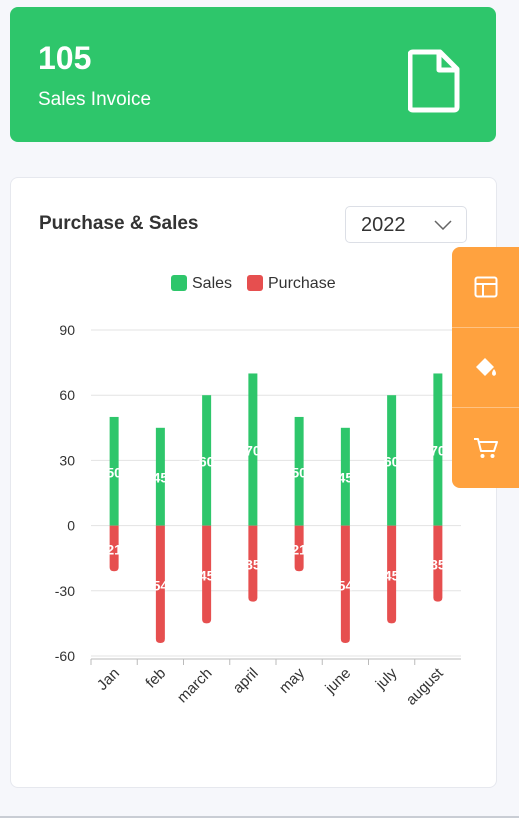 Image resolution: width=519 pixels, height=818 pixels. Describe the element at coordinates (302, 283) in the screenshot. I see `legend-label: Purchase` at that location.